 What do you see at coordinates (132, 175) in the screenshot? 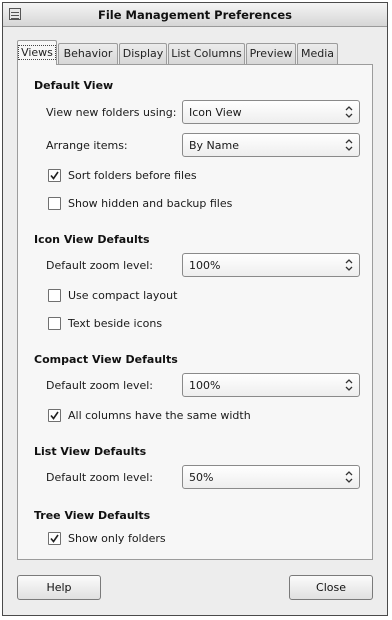
I see `sort-folders-label: Sort folders before files` at bounding box center [132, 175].